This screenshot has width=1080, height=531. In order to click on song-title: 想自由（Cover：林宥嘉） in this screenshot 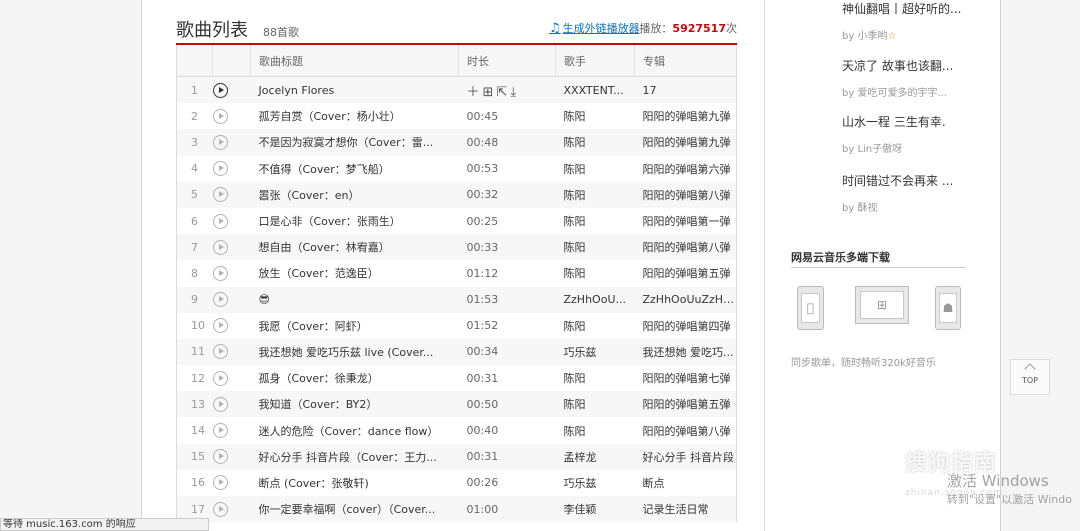, I will do `click(354, 247)`.